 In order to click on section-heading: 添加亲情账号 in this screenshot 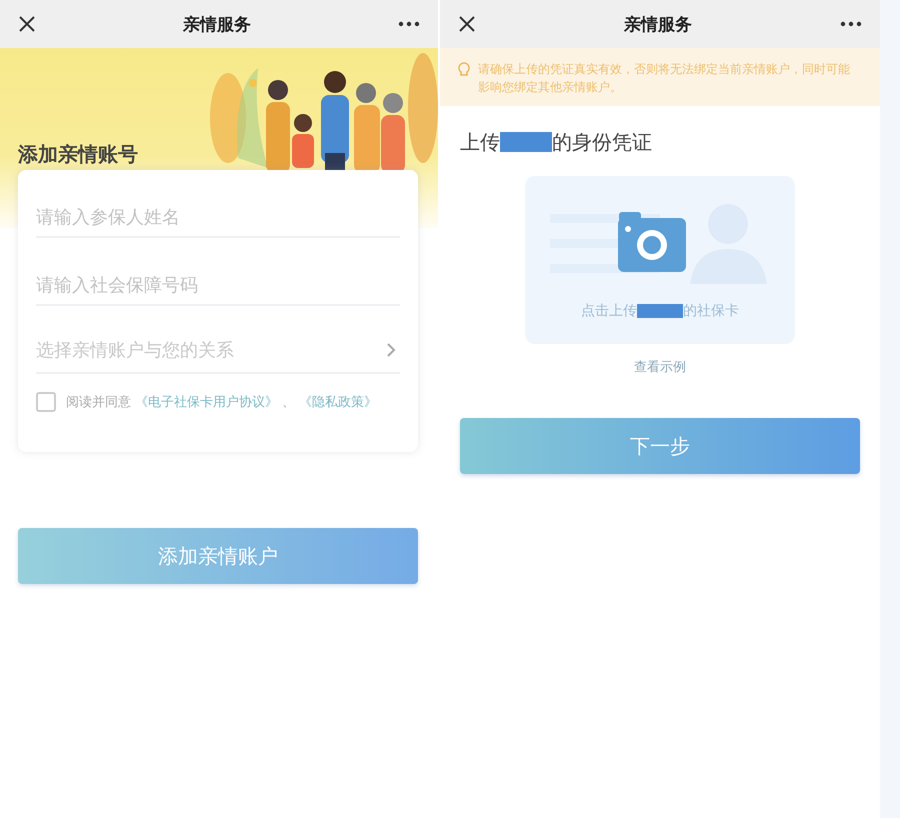, I will do `click(78, 154)`.